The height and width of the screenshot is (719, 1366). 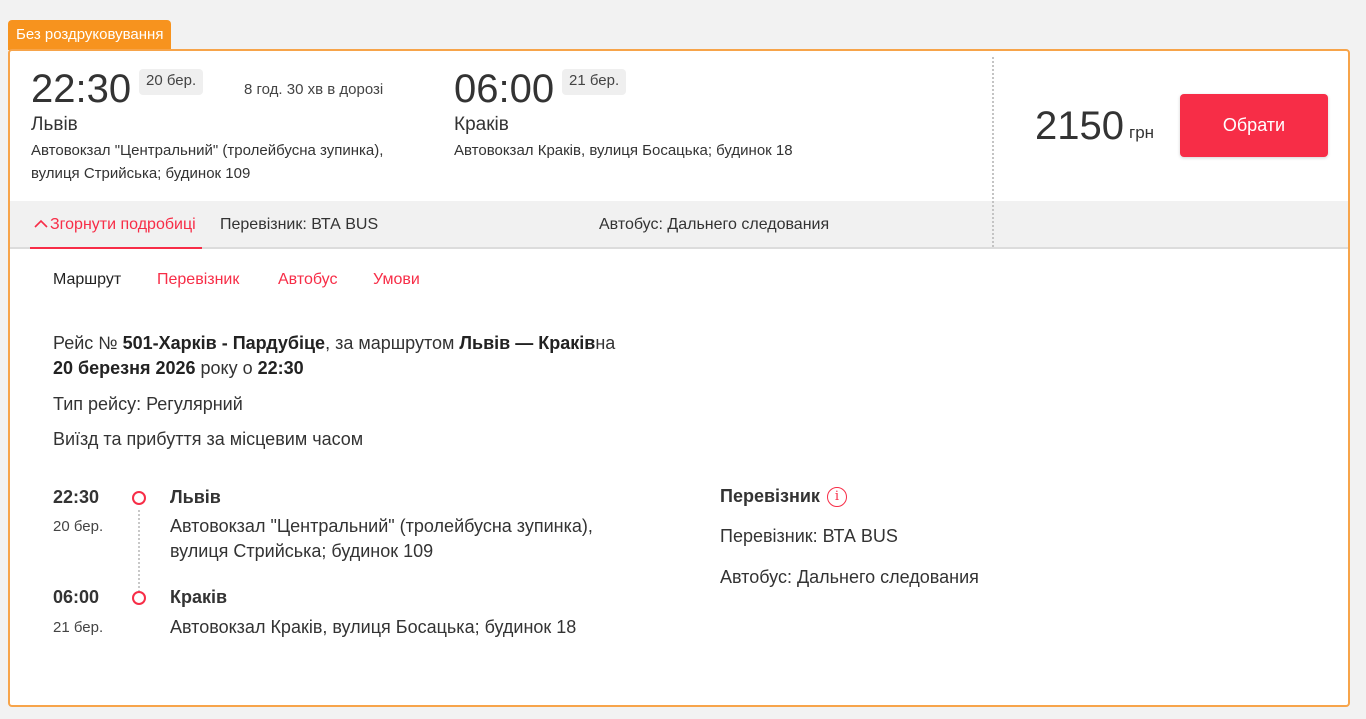 I want to click on route-line, so click(x=139, y=553).